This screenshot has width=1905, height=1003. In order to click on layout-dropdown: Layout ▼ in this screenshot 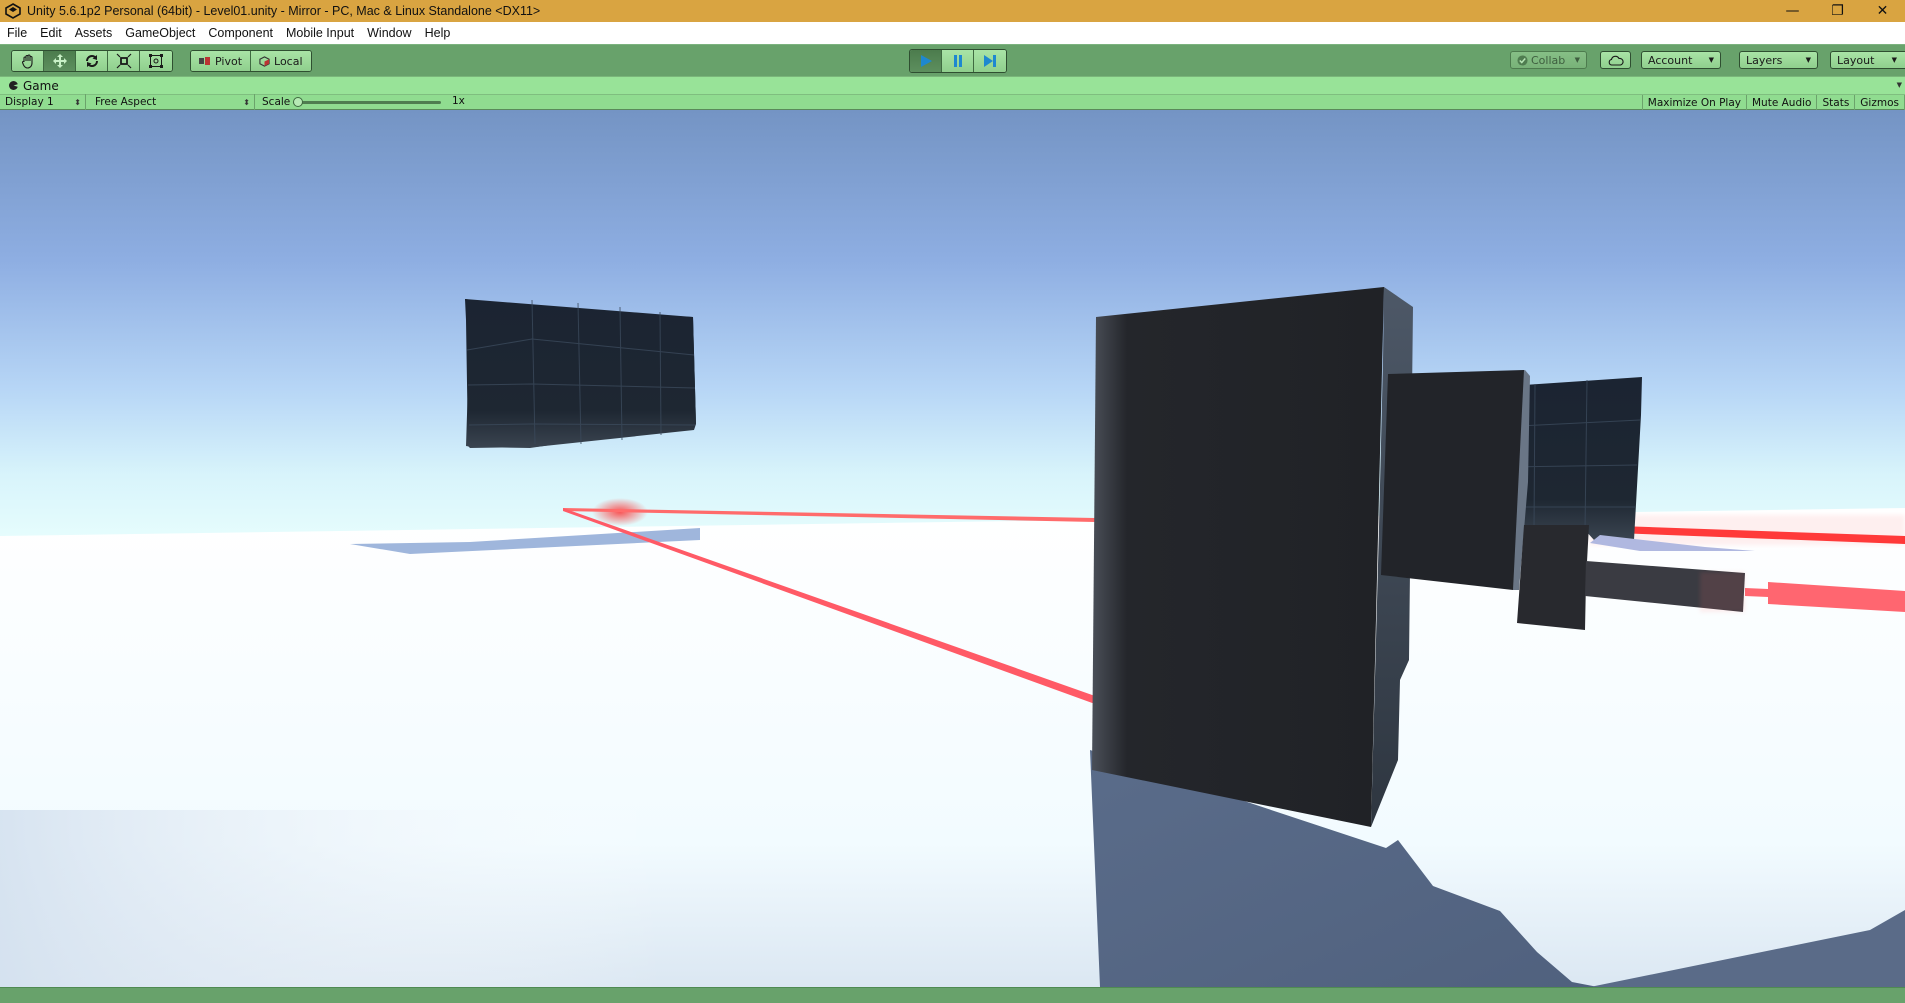, I will do `click(1867, 60)`.